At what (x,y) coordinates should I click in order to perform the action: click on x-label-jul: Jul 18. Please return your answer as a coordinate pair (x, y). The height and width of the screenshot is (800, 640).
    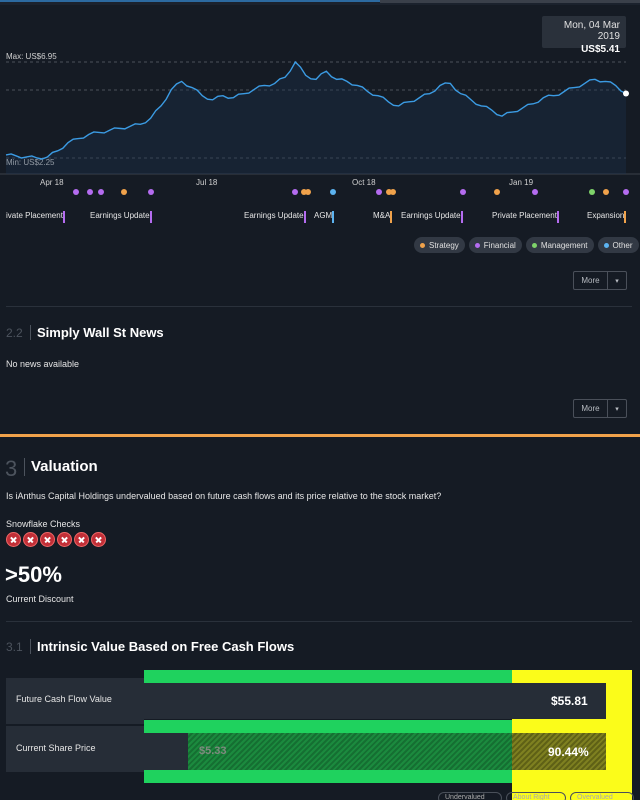
    Looking at the image, I should click on (207, 182).